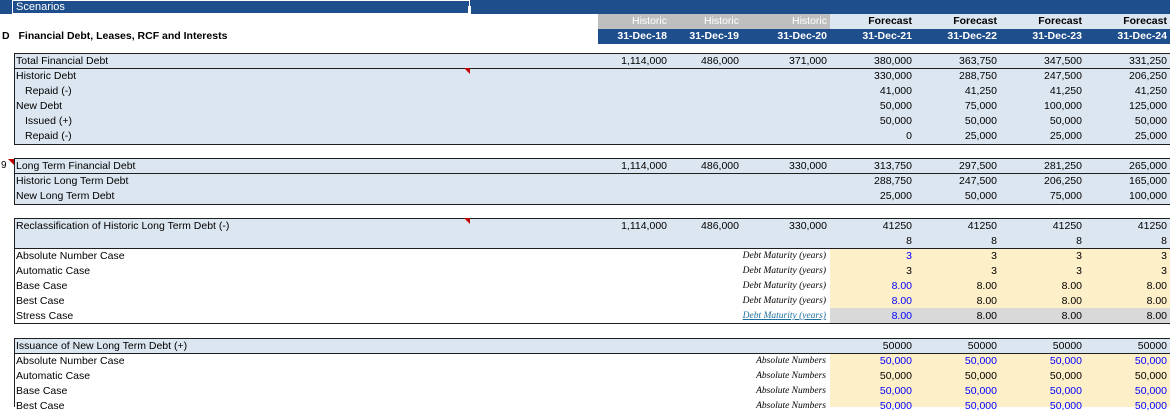 The image size is (1170, 414). Describe the element at coordinates (46, 76) in the screenshot. I see `row-label: Historic Debt` at that location.